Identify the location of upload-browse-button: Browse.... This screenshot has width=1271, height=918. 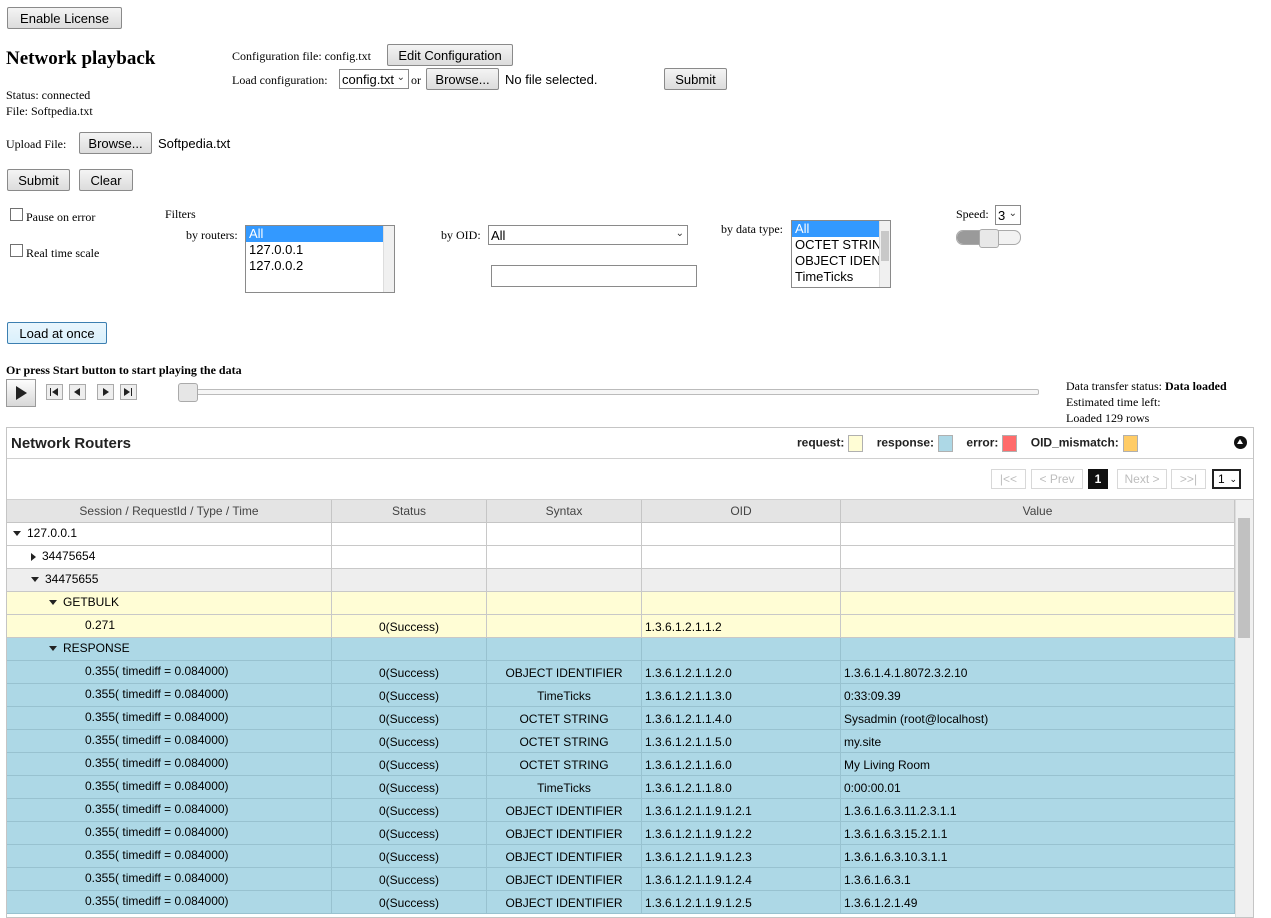
(115, 143).